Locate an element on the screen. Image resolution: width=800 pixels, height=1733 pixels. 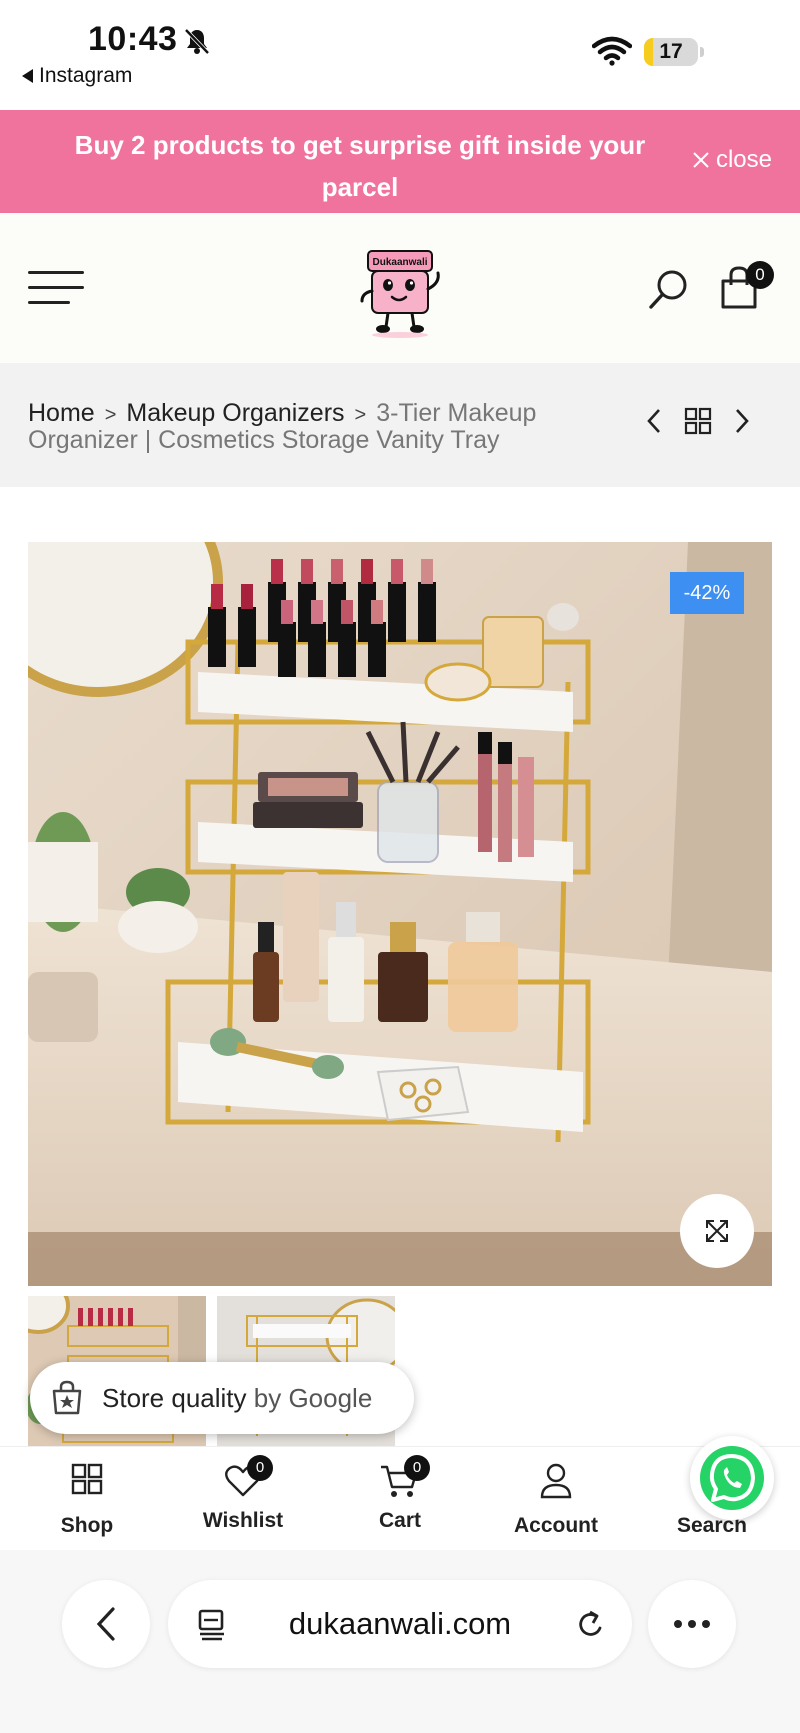
zoom-button is located at coordinates (717, 1231).